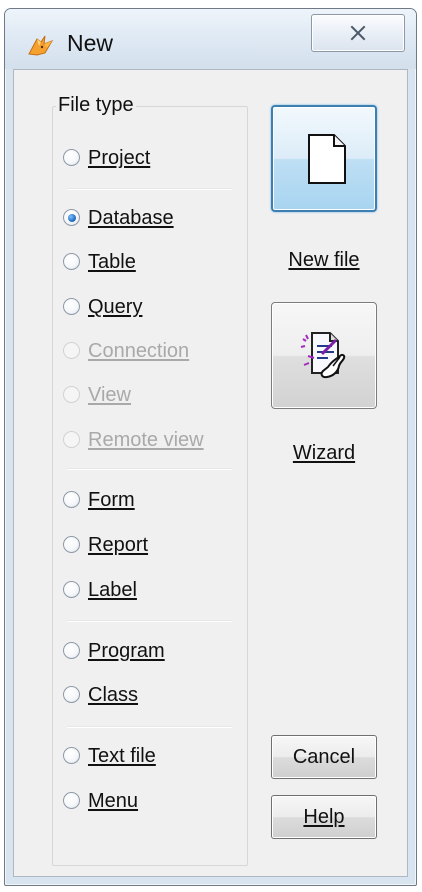  Describe the element at coordinates (111, 500) in the screenshot. I see `radio-form-label: Form` at that location.